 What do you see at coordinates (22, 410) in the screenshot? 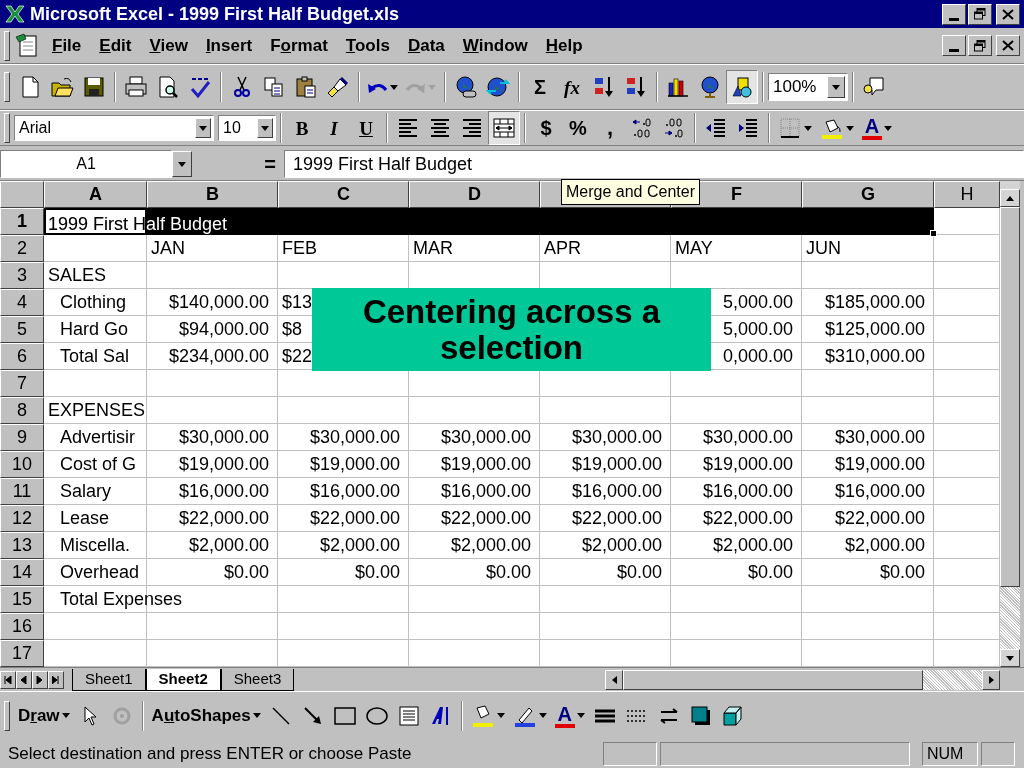
I see `row-header: 8` at bounding box center [22, 410].